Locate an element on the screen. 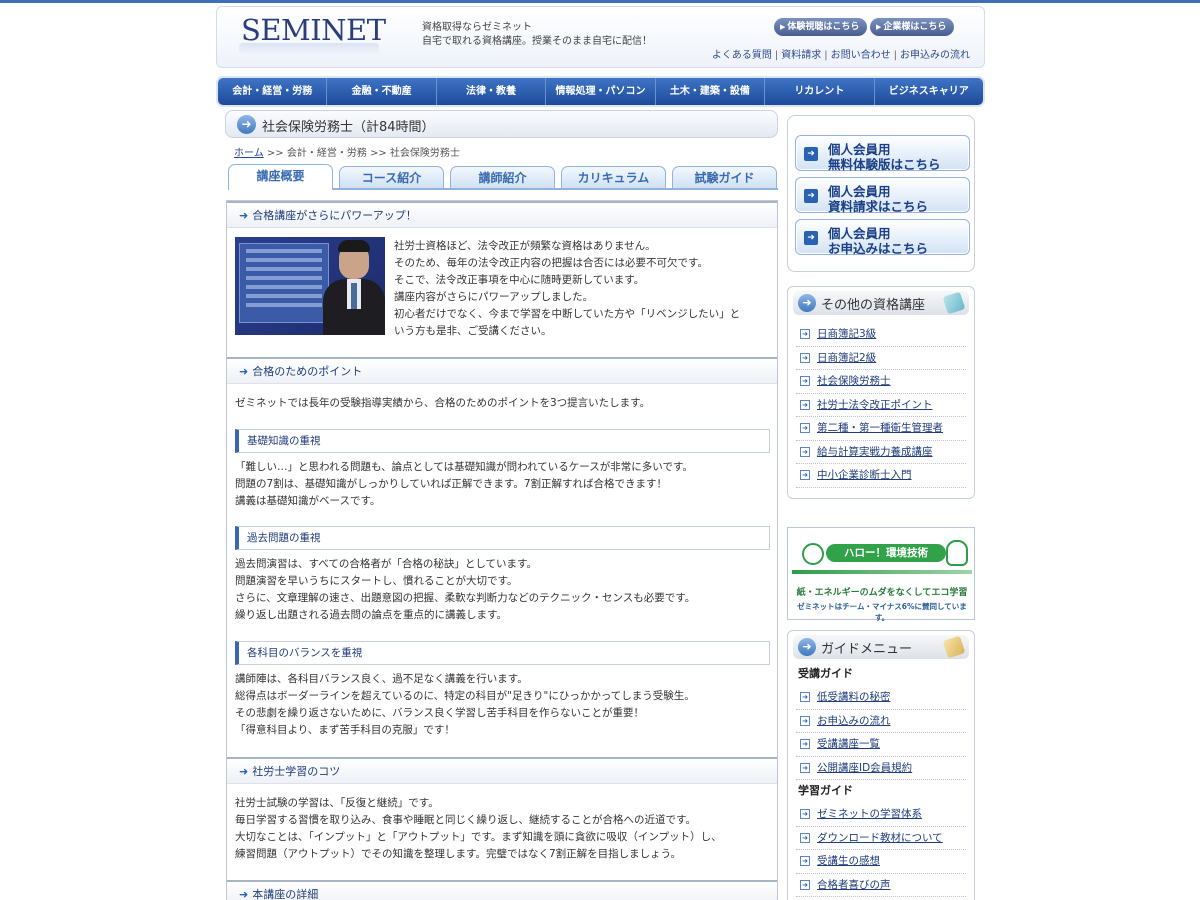  breadcrumb-home-link: ホーム is located at coordinates (249, 153).